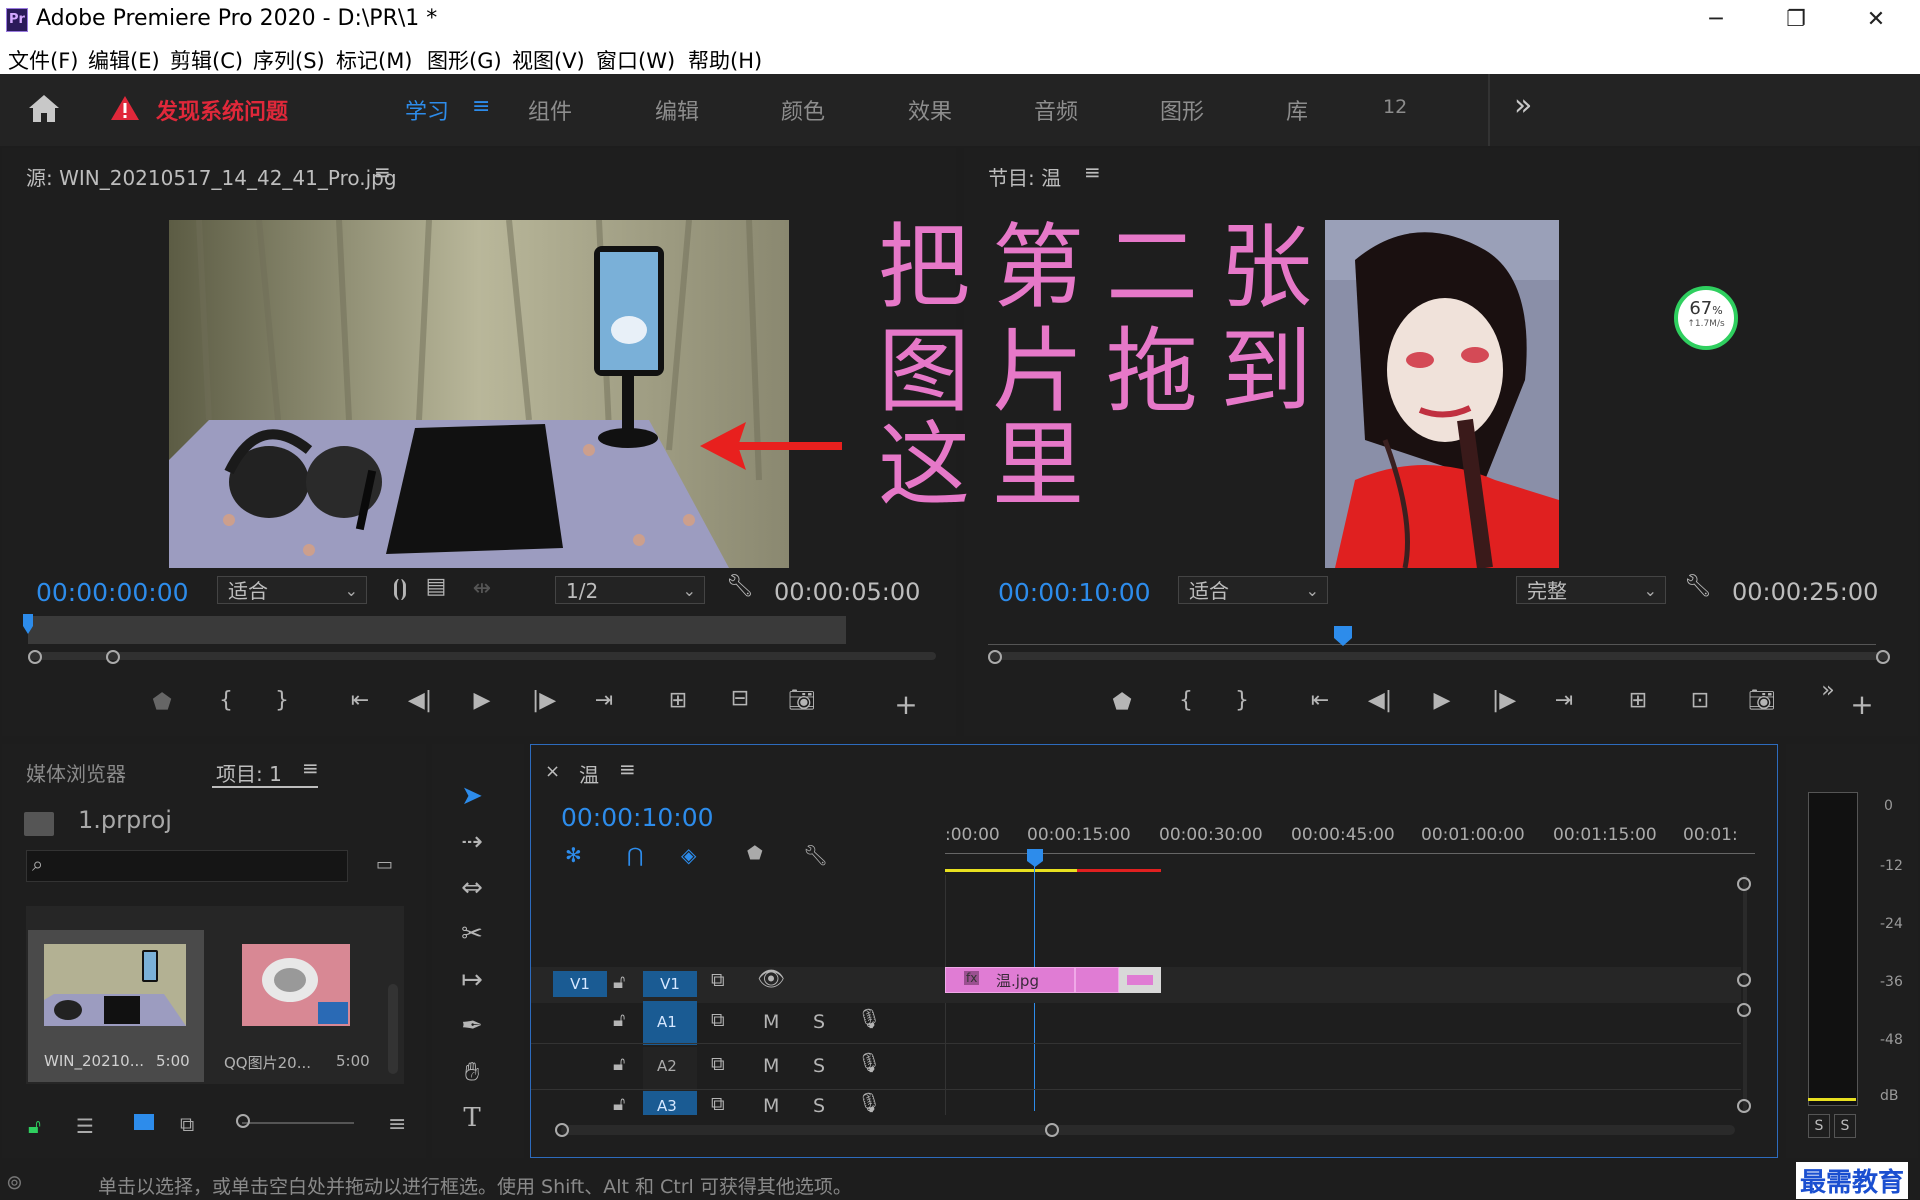 Image resolution: width=1920 pixels, height=1200 pixels. What do you see at coordinates (670, 984) in the screenshot?
I see `track-target-v1: V1` at bounding box center [670, 984].